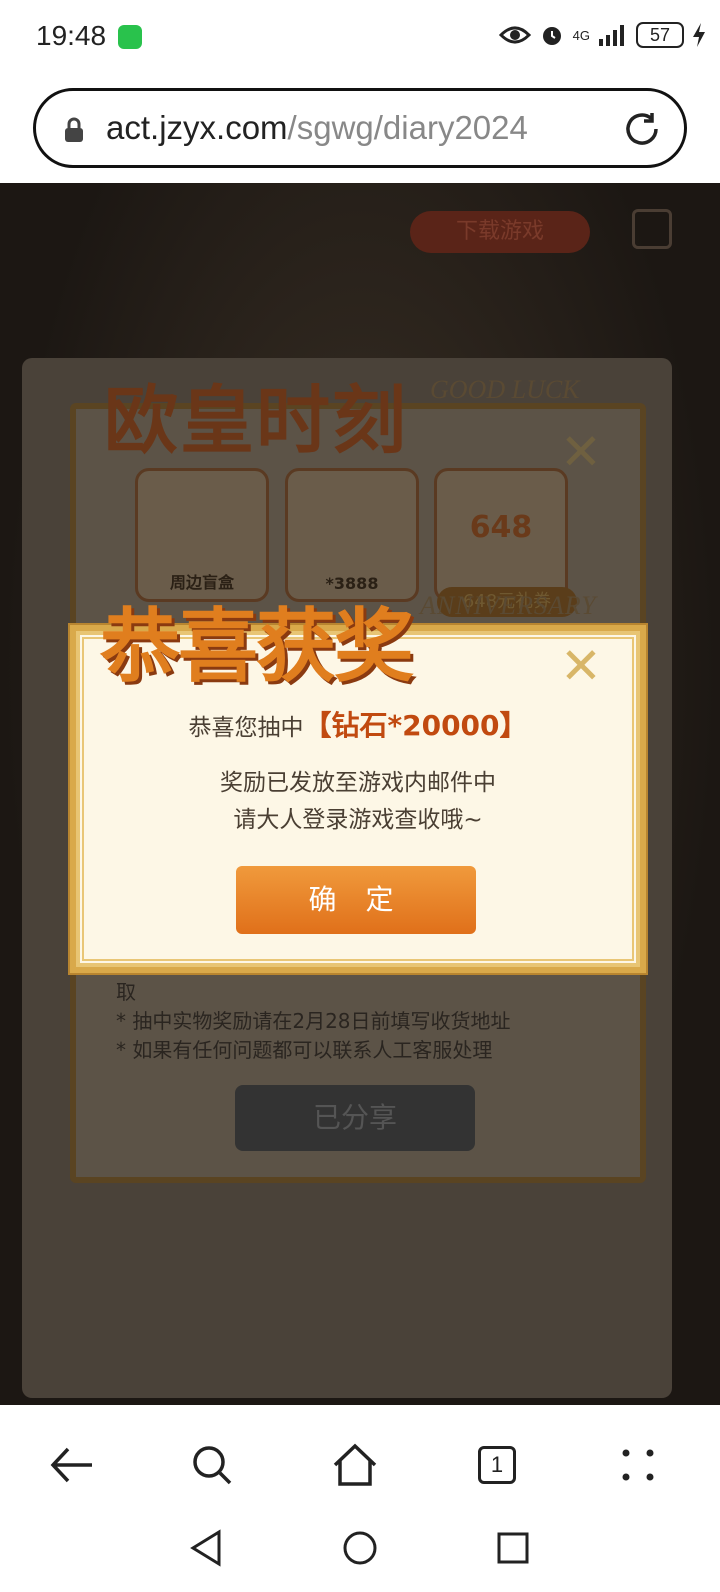 This screenshot has height=1592, width=720. What do you see at coordinates (126, 992) in the screenshot?
I see `rule-line: 取` at bounding box center [126, 992].